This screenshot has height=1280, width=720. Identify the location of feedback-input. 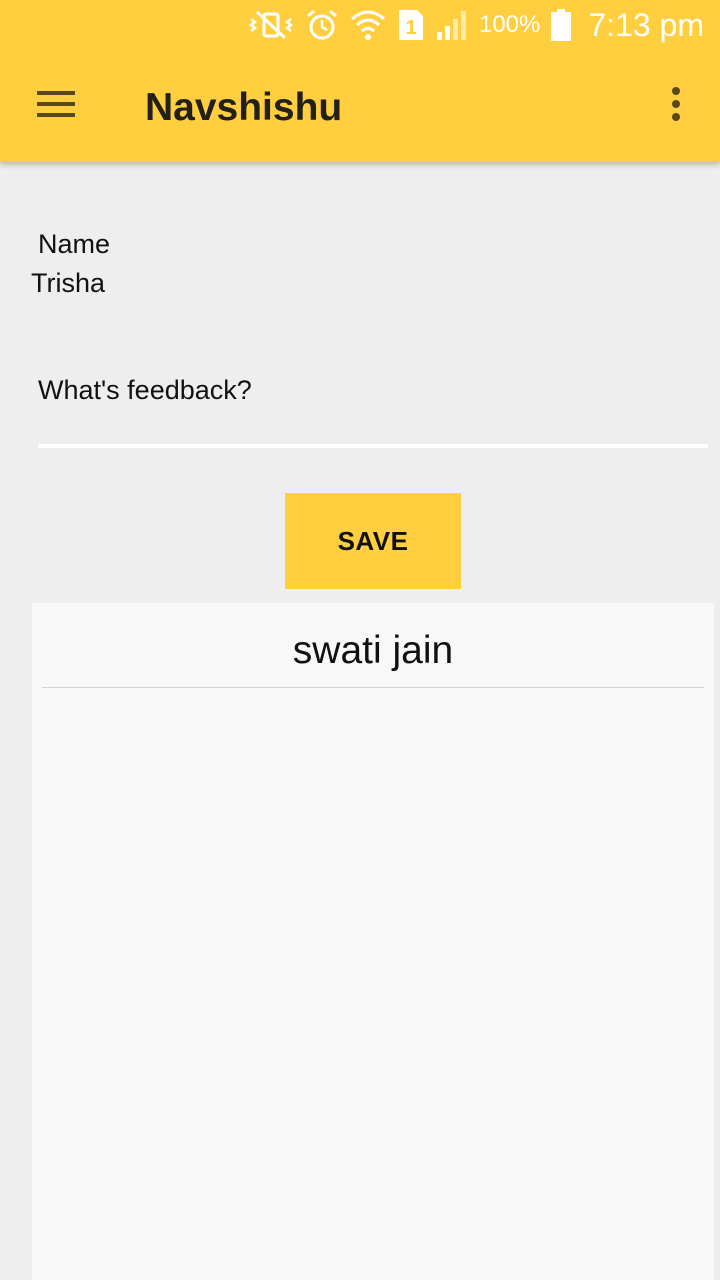
(373, 387).